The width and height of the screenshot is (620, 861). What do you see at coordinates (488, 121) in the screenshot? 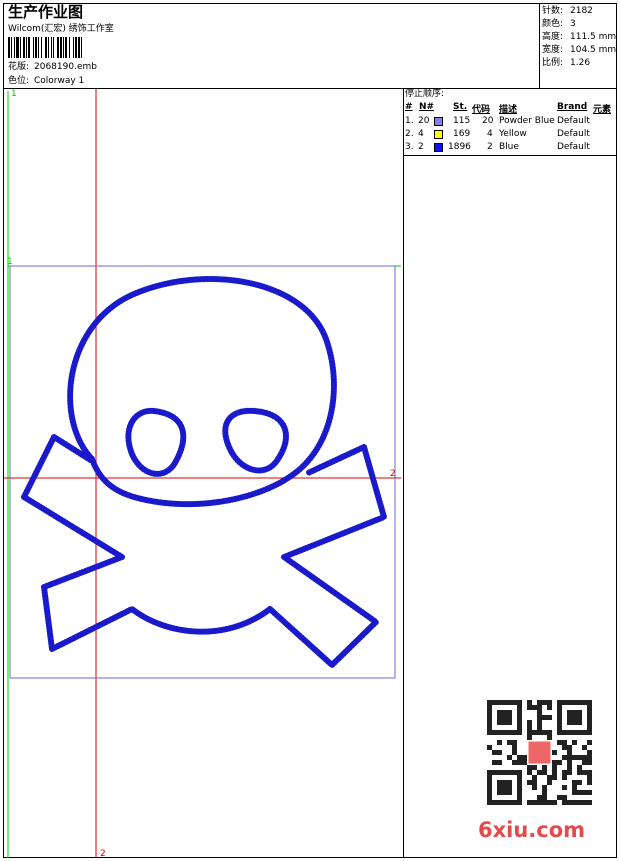
I see `table-row-1-code: 20` at bounding box center [488, 121].